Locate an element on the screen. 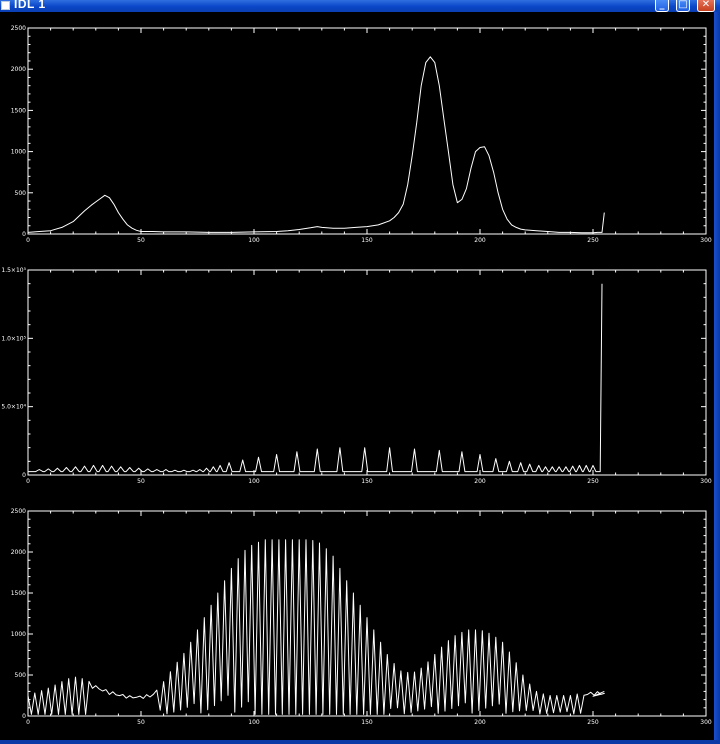  window-titlebar: IDL 1 _ □ ✕ is located at coordinates (360, 6).